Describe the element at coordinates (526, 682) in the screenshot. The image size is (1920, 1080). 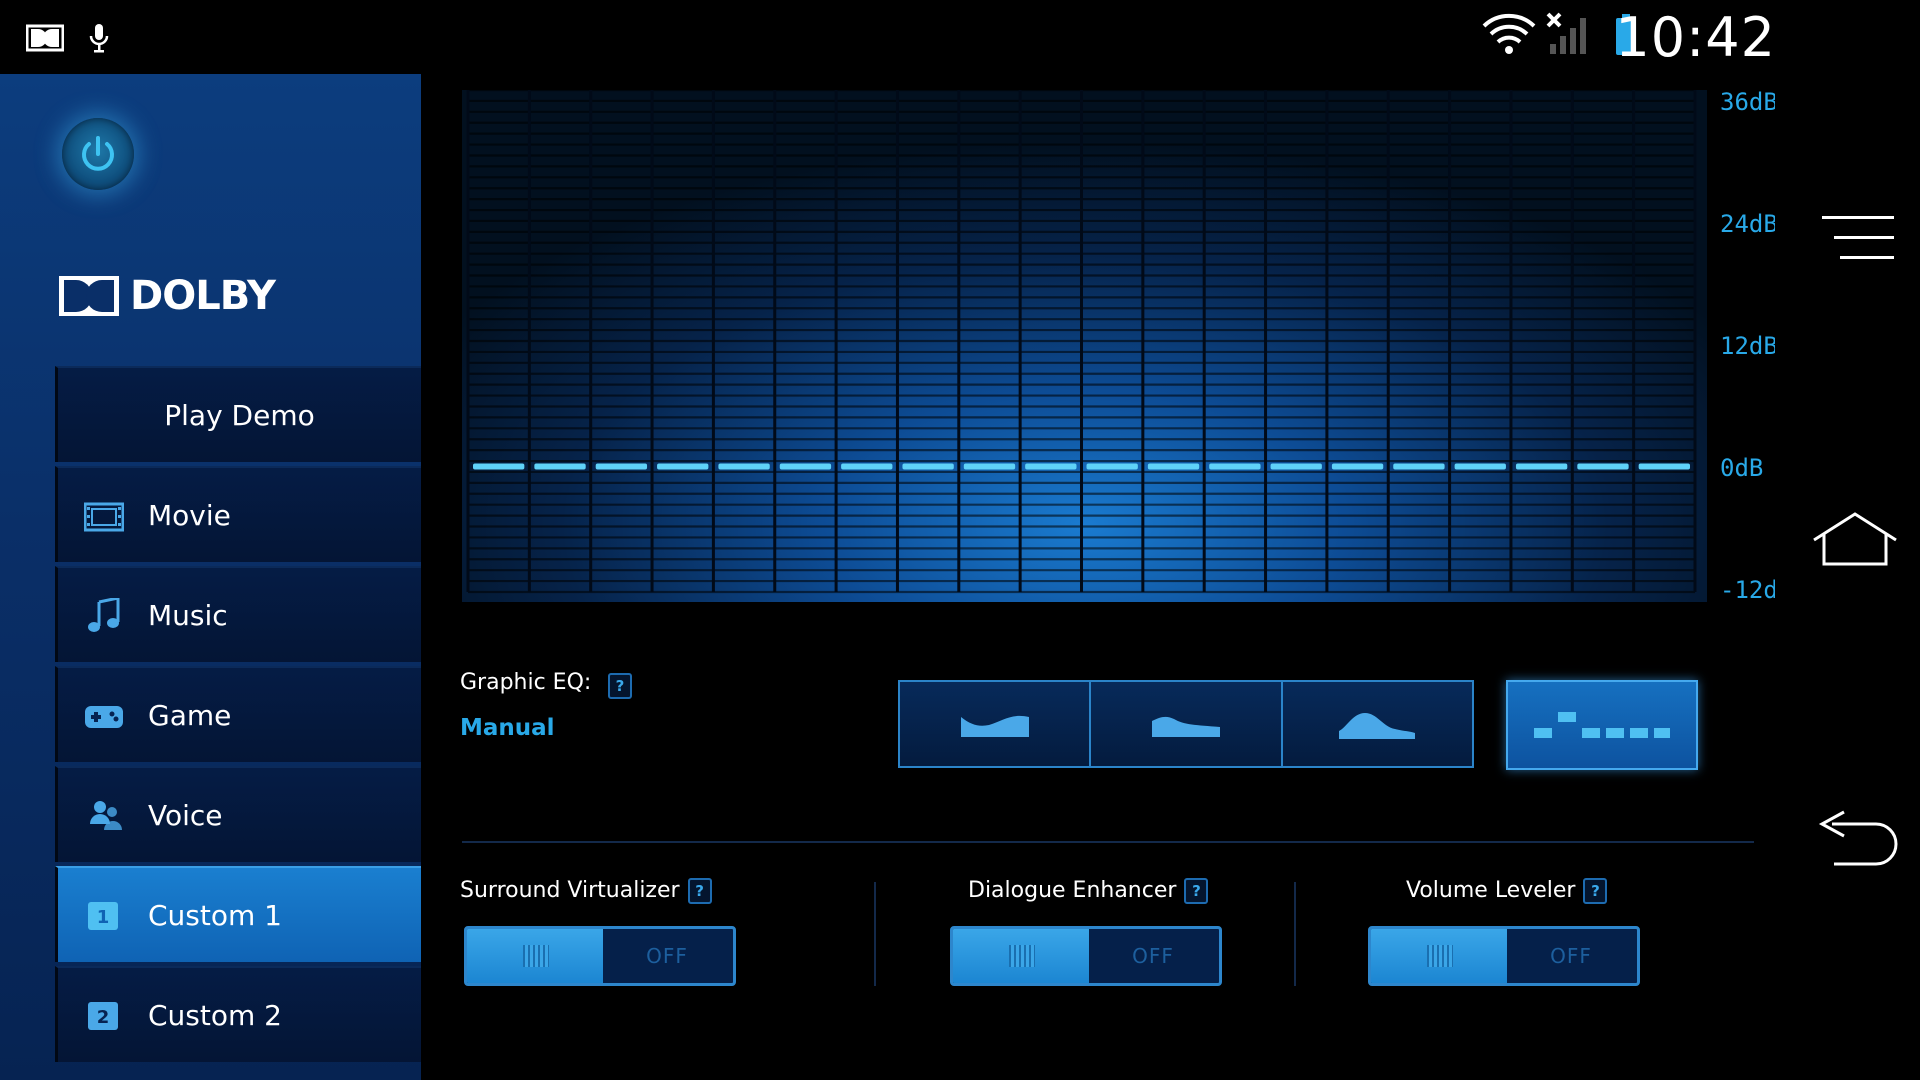
I see `graphic-eq-label: Graphic EQ:` at that location.